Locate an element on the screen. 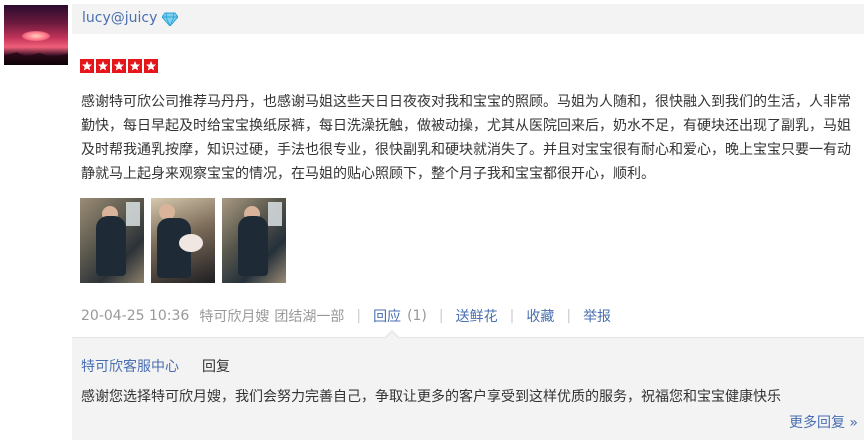 The width and height of the screenshot is (864, 440). review-service: 特可欣月嫂 is located at coordinates (234, 317).